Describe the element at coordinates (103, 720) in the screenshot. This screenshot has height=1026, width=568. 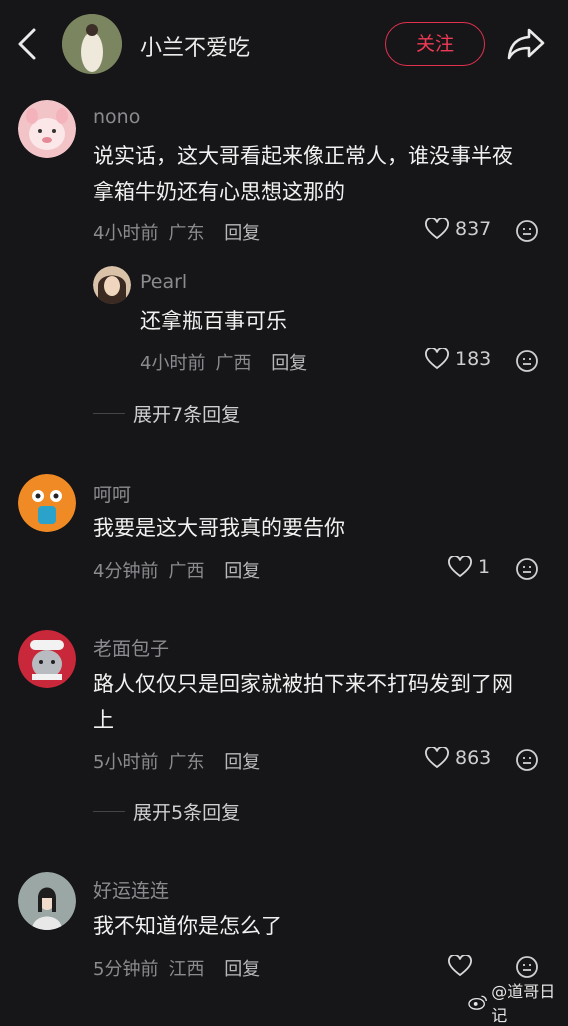
I see `comment-text-line: 上` at that location.